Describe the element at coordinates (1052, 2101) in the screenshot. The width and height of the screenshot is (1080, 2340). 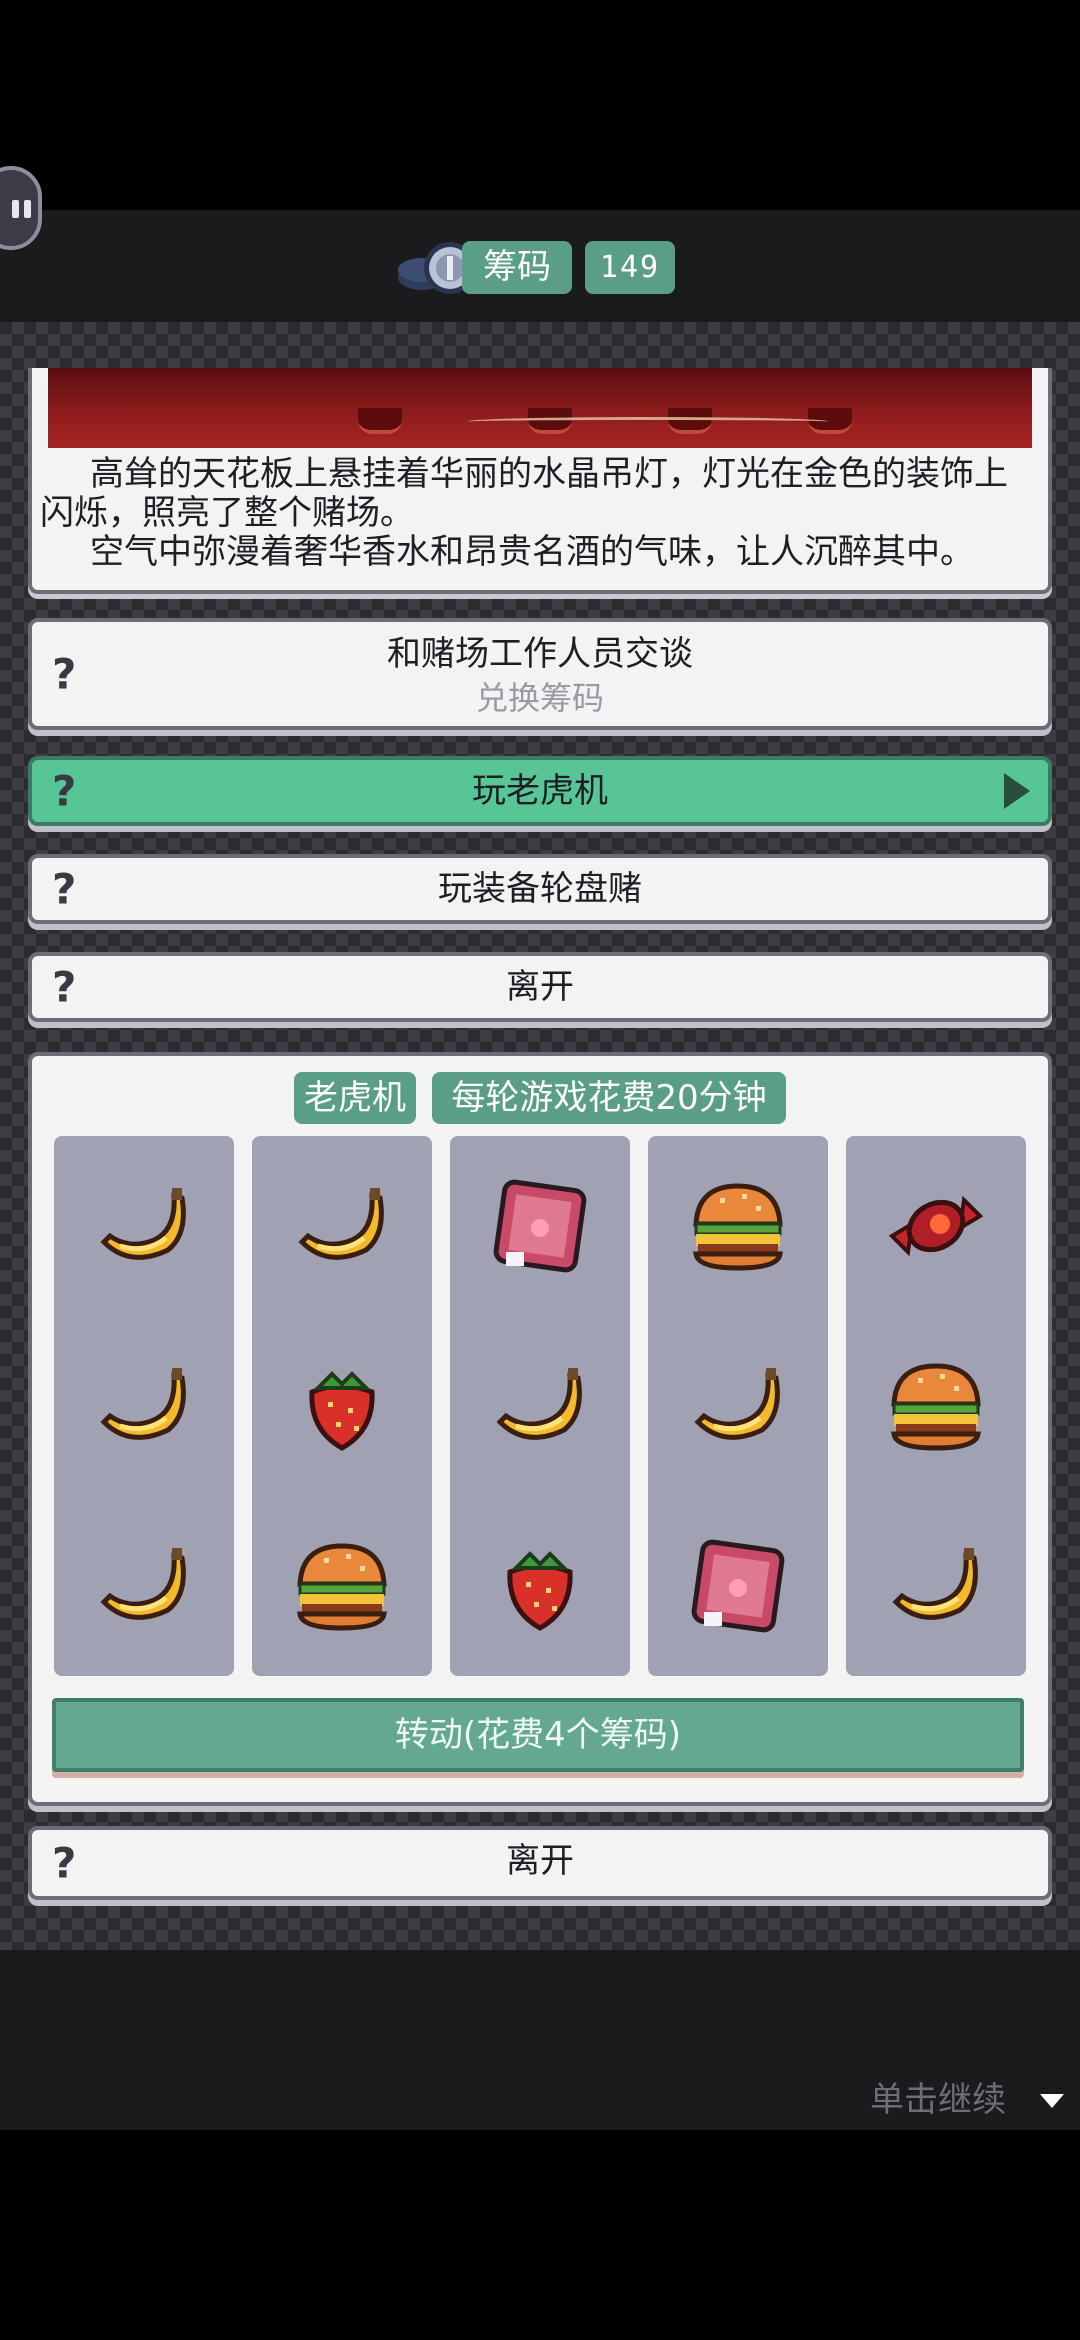
I see `down-arrow-icon` at that location.